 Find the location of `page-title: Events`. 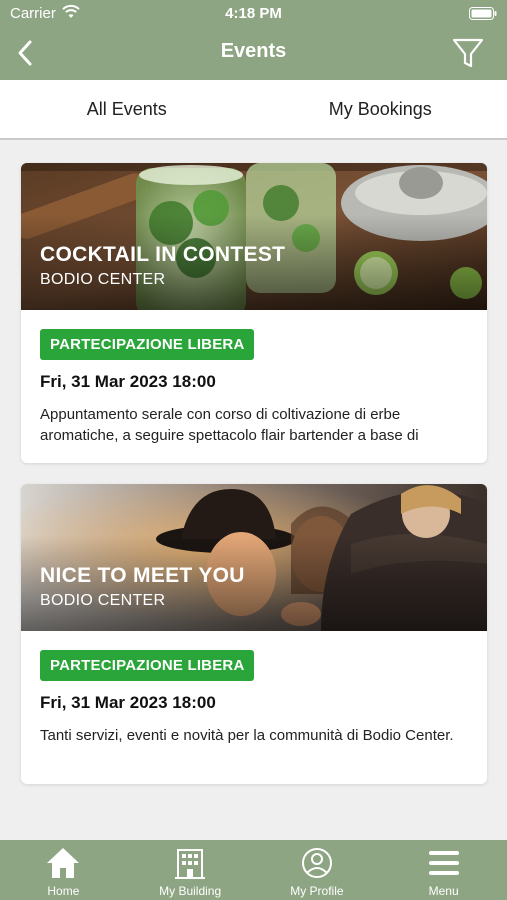

page-title: Events is located at coordinates (253, 51).